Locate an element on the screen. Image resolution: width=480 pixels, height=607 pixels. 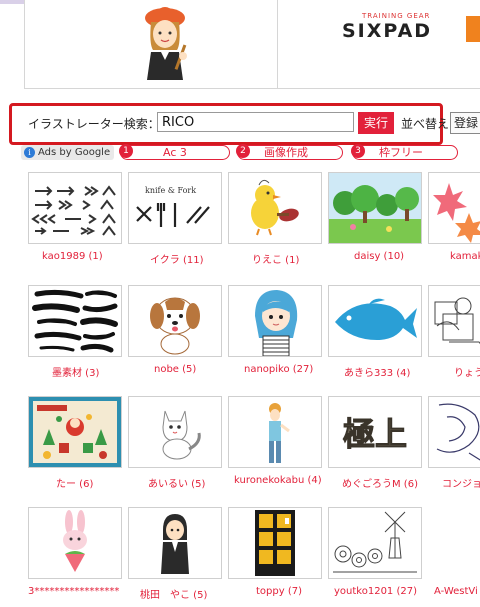
bunny-thumbnail-image is located at coordinates (75, 541).